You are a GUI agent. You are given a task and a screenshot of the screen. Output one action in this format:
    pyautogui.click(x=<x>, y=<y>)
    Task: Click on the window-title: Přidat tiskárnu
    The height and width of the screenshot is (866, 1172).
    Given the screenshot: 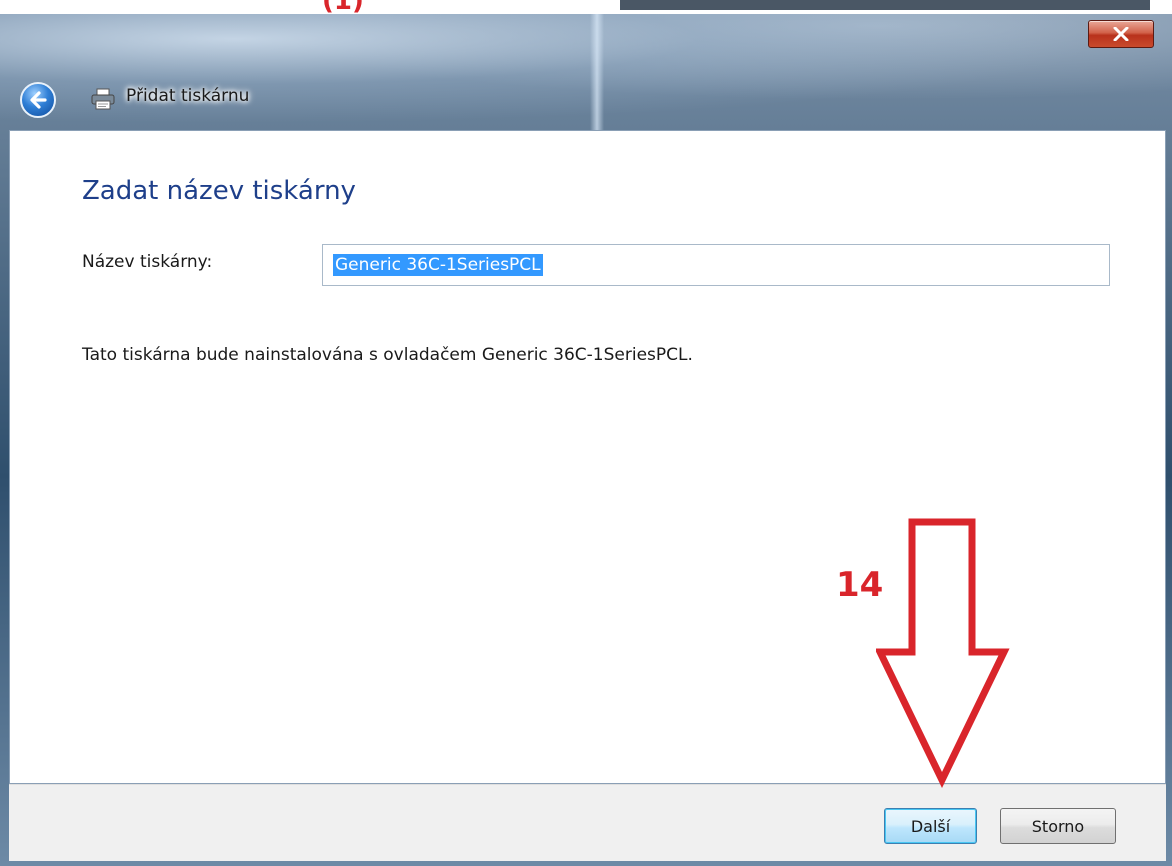 What is the action you would take?
    pyautogui.click(x=188, y=96)
    